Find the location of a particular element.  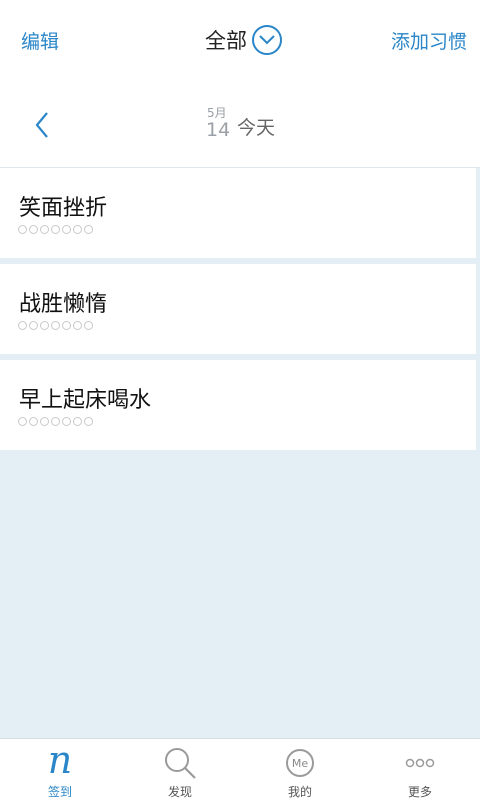

checkin-n-icon: n is located at coordinates (60, 760).